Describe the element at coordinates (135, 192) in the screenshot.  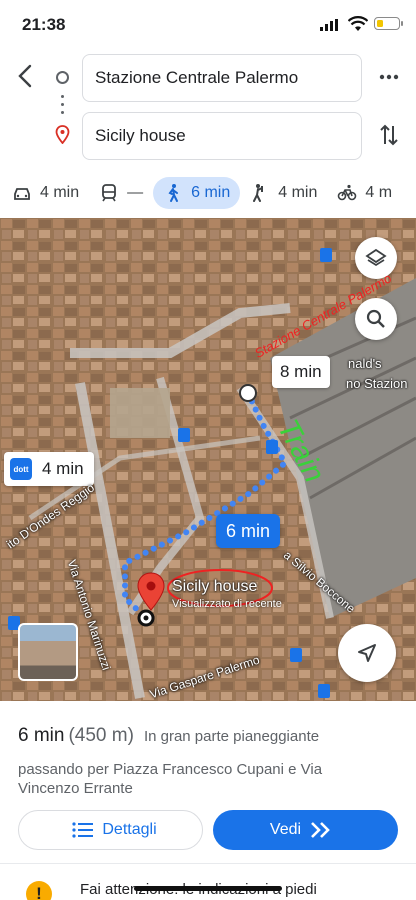
I see `mode-transit-label: —` at that location.